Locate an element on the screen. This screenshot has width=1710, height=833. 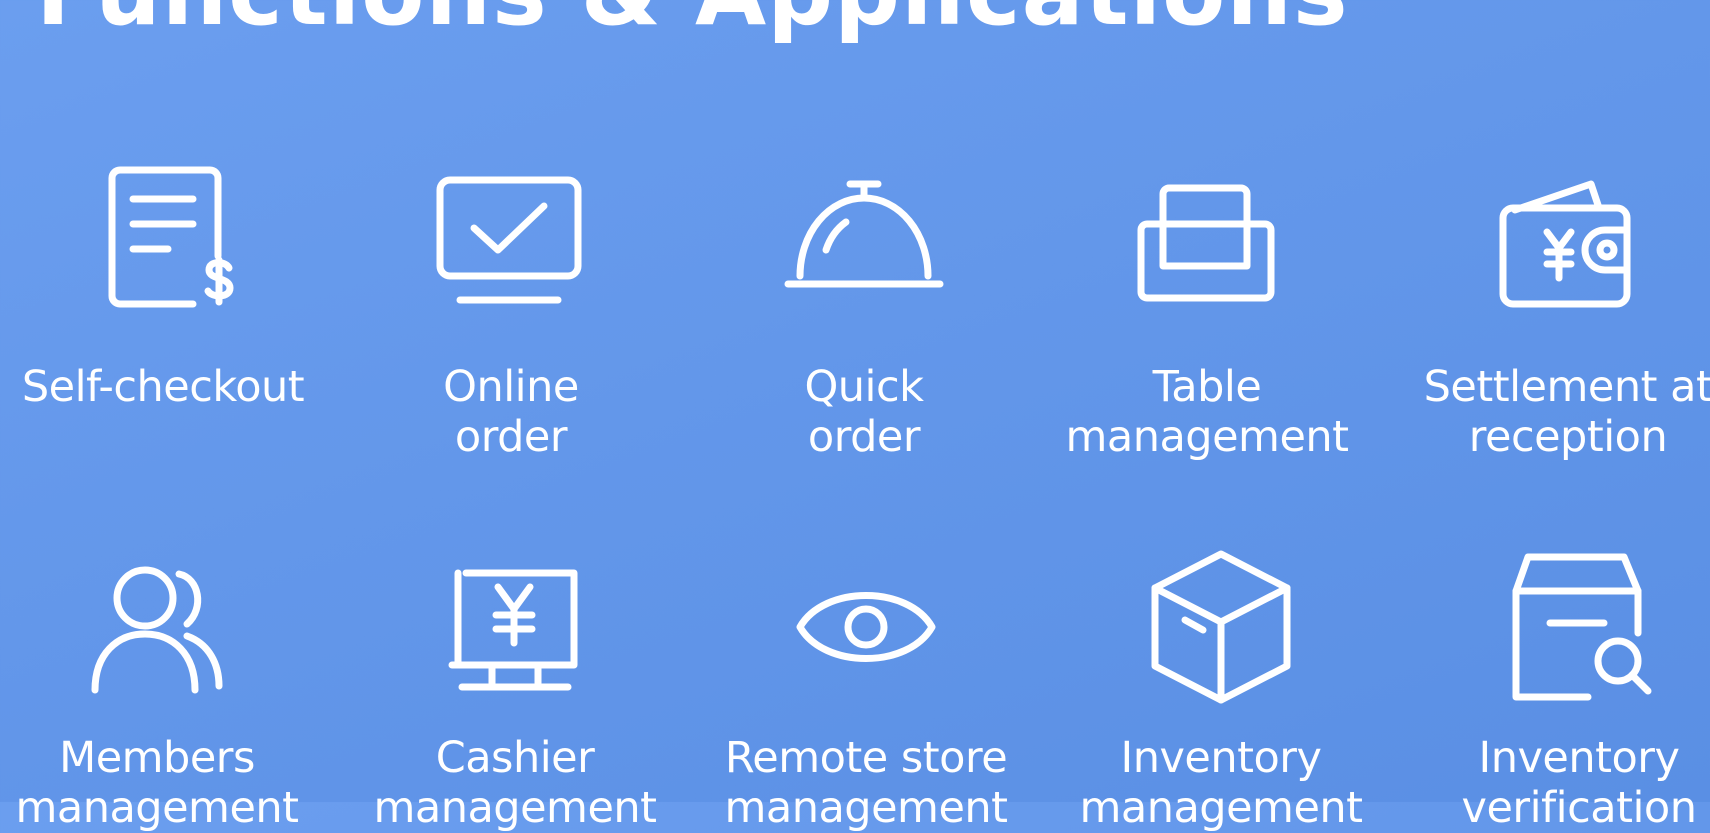
eye-icon is located at coordinates (866, 627).